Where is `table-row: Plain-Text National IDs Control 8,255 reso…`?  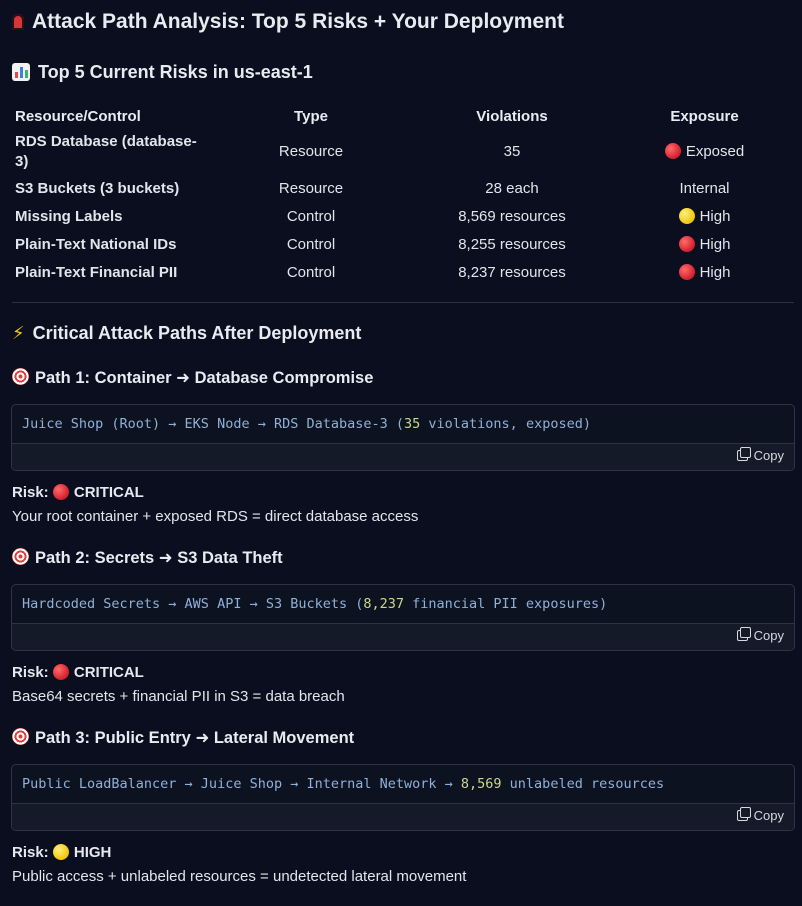 table-row: Plain-Text National IDs Control 8,255 reso… is located at coordinates (403, 244).